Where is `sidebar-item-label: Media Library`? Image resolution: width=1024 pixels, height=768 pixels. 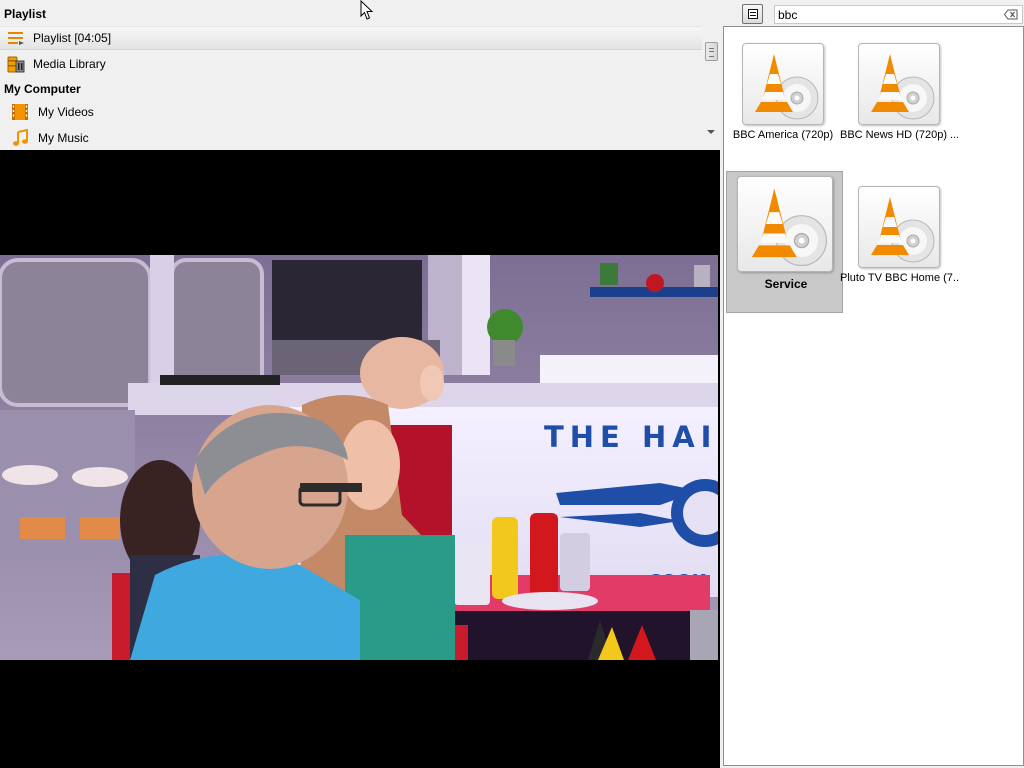
sidebar-item-label: Media Library is located at coordinates (69, 64).